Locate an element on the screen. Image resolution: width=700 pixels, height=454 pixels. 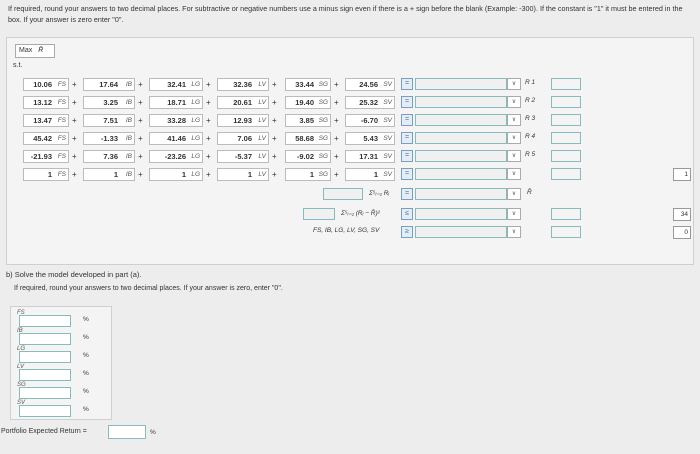
nonneg-label: FS, IB, LG, LV, SG, SV is located at coordinates (346, 230).